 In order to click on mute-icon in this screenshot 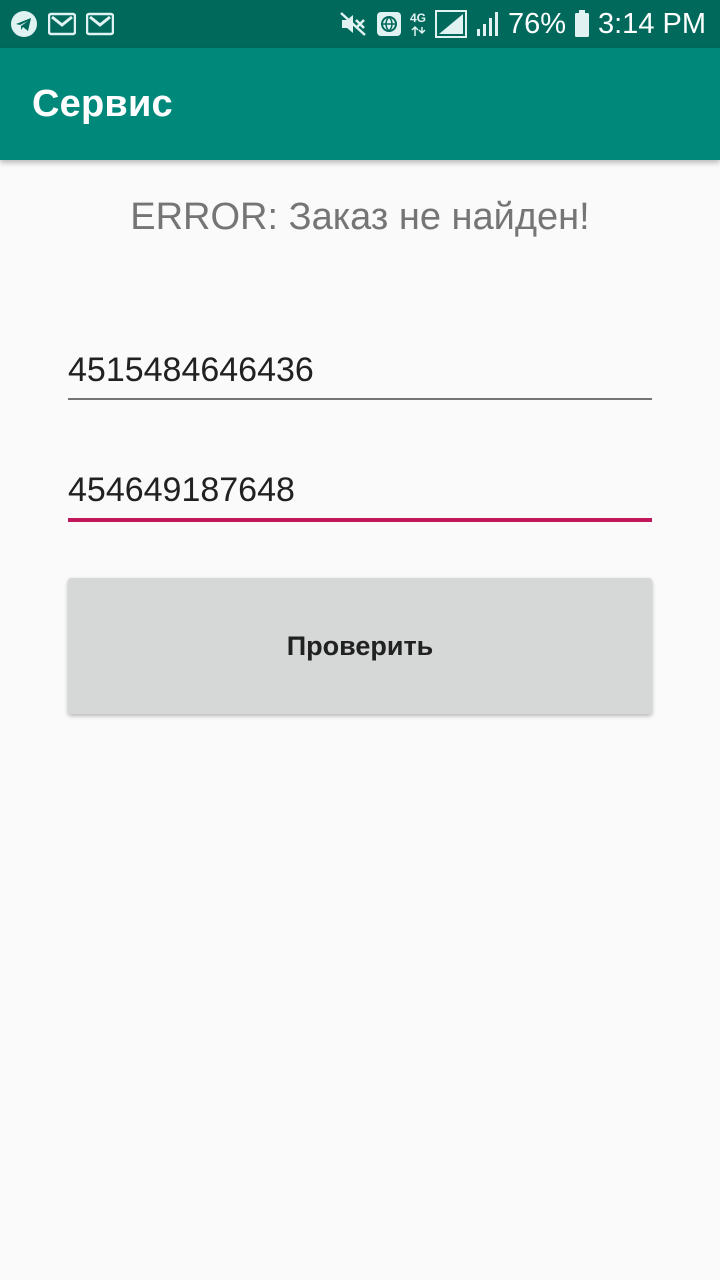, I will do `click(353, 24)`.